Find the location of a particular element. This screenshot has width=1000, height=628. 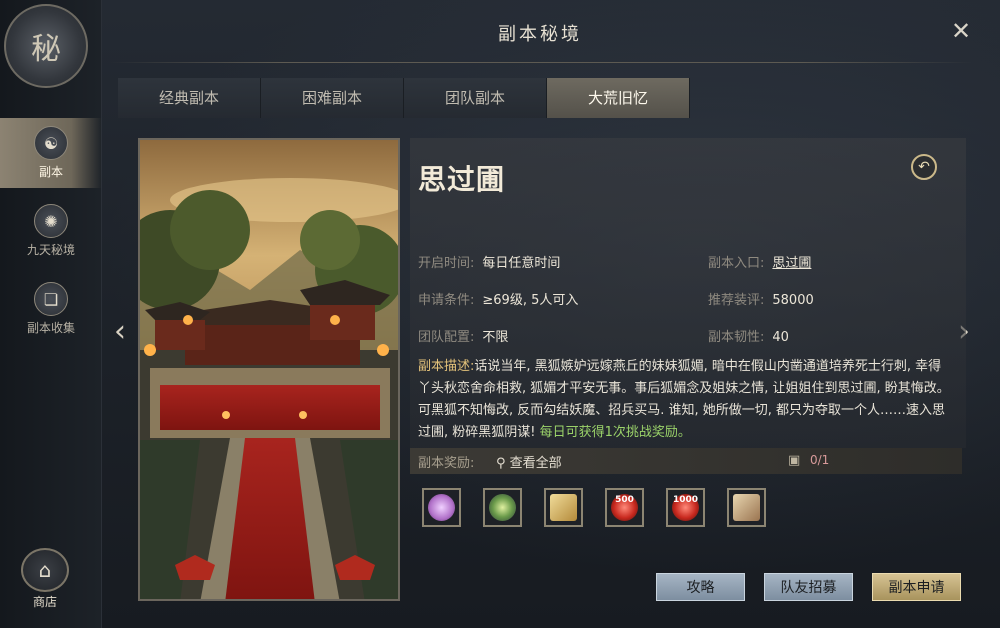

game-logo-icon: 秘 is located at coordinates (46, 46).